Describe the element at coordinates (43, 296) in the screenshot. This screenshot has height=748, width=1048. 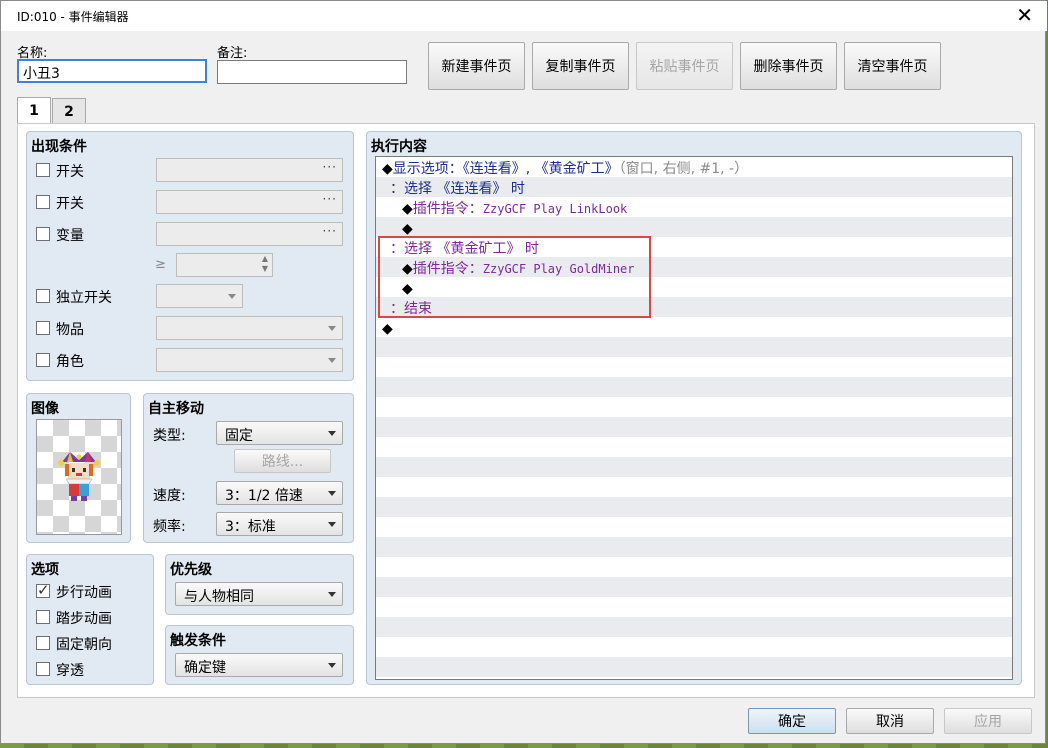
I see `self-switch-checkbox` at that location.